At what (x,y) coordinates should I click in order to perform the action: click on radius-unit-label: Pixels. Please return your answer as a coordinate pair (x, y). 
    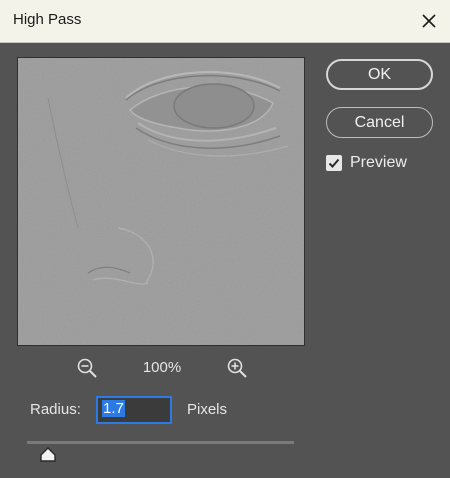
    Looking at the image, I should click on (207, 409).